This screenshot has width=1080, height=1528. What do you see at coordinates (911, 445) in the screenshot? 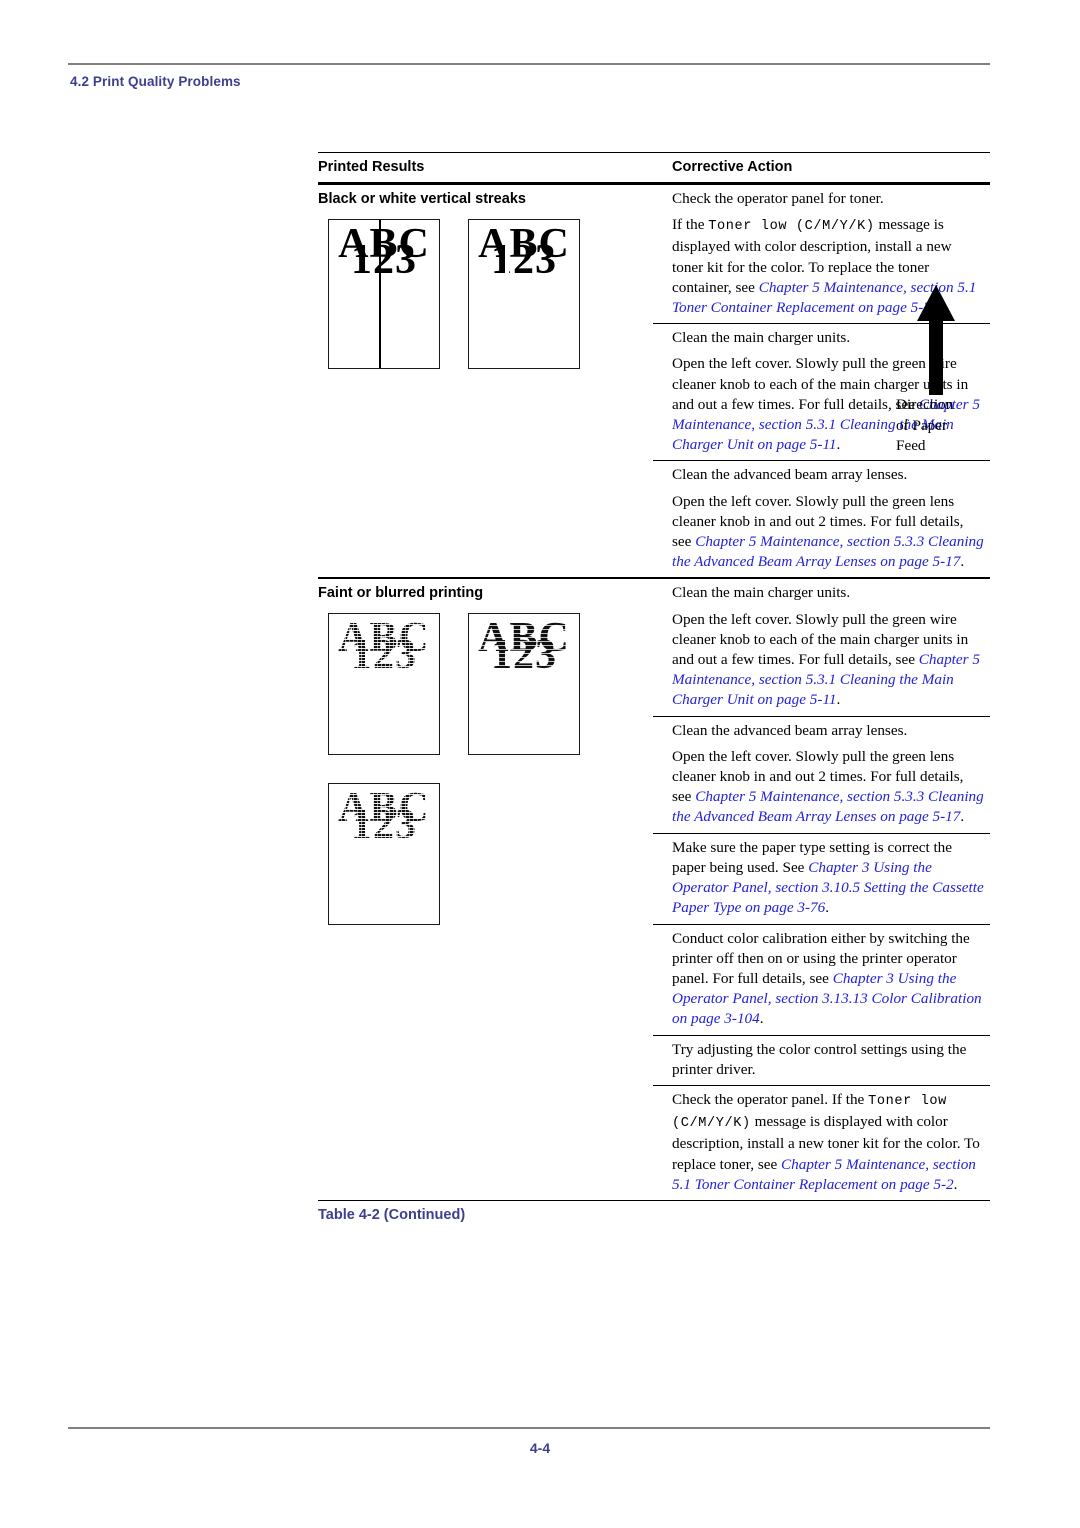
I see `paper-feed-label-line3: Feed` at bounding box center [911, 445].